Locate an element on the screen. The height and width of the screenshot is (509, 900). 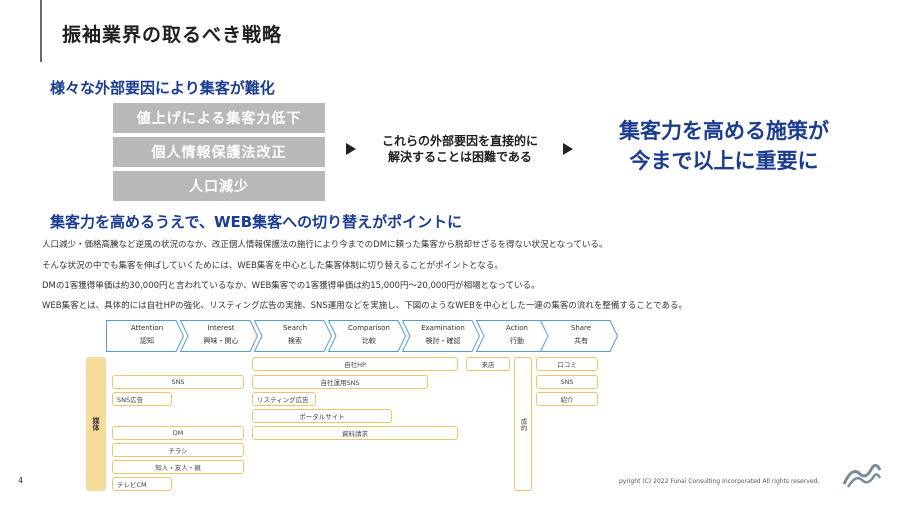
flow-stage-share: Share 共有 is located at coordinates (579, 336).